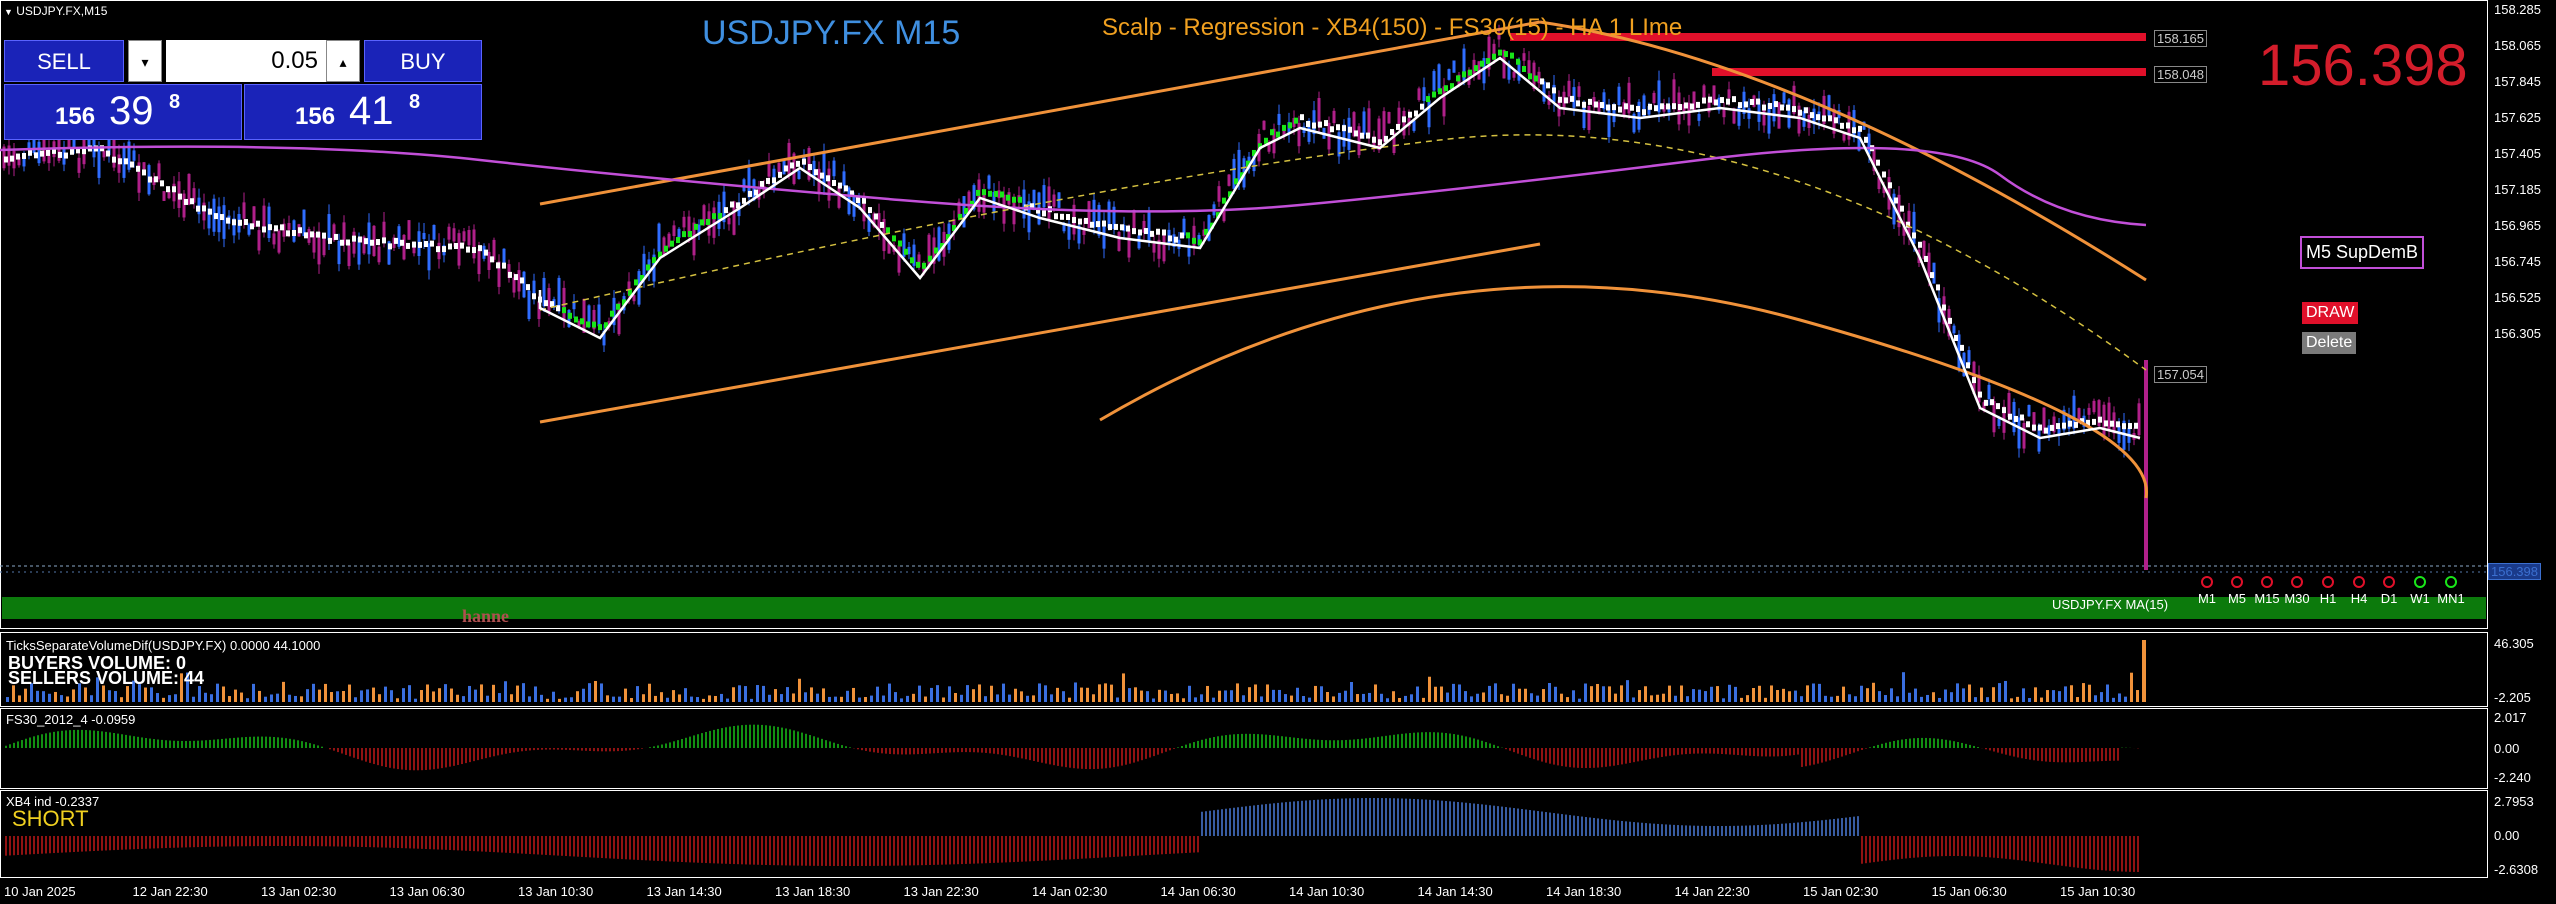 This screenshot has width=2556, height=904. I want to click on fs30-axis-bottom: -2.240, so click(2512, 777).